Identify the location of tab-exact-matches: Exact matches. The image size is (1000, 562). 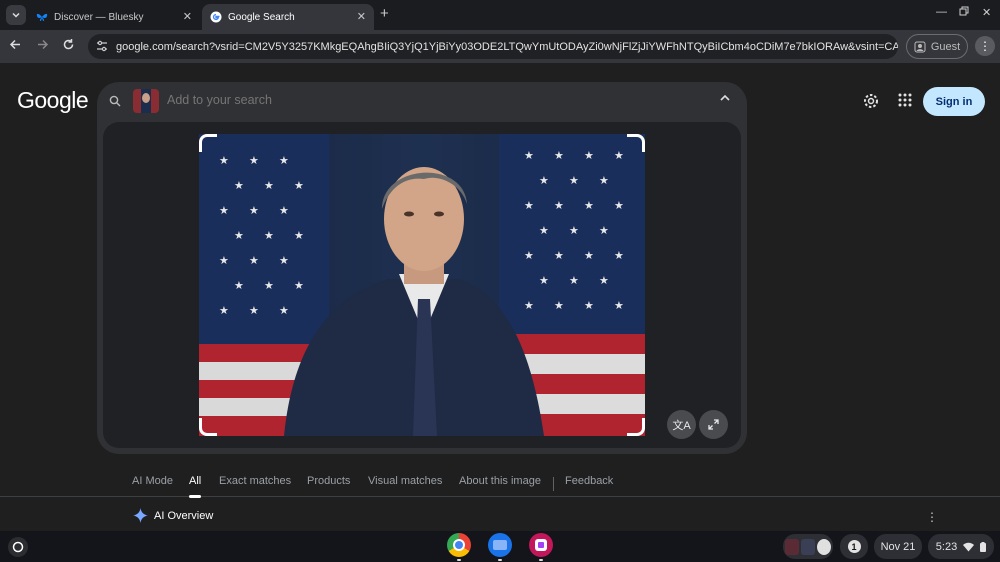
(255, 481).